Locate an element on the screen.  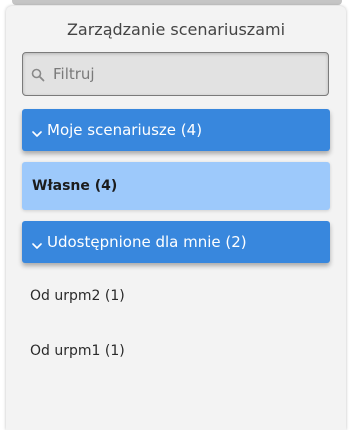
list-item-own: Własne (4) is located at coordinates (176, 186).